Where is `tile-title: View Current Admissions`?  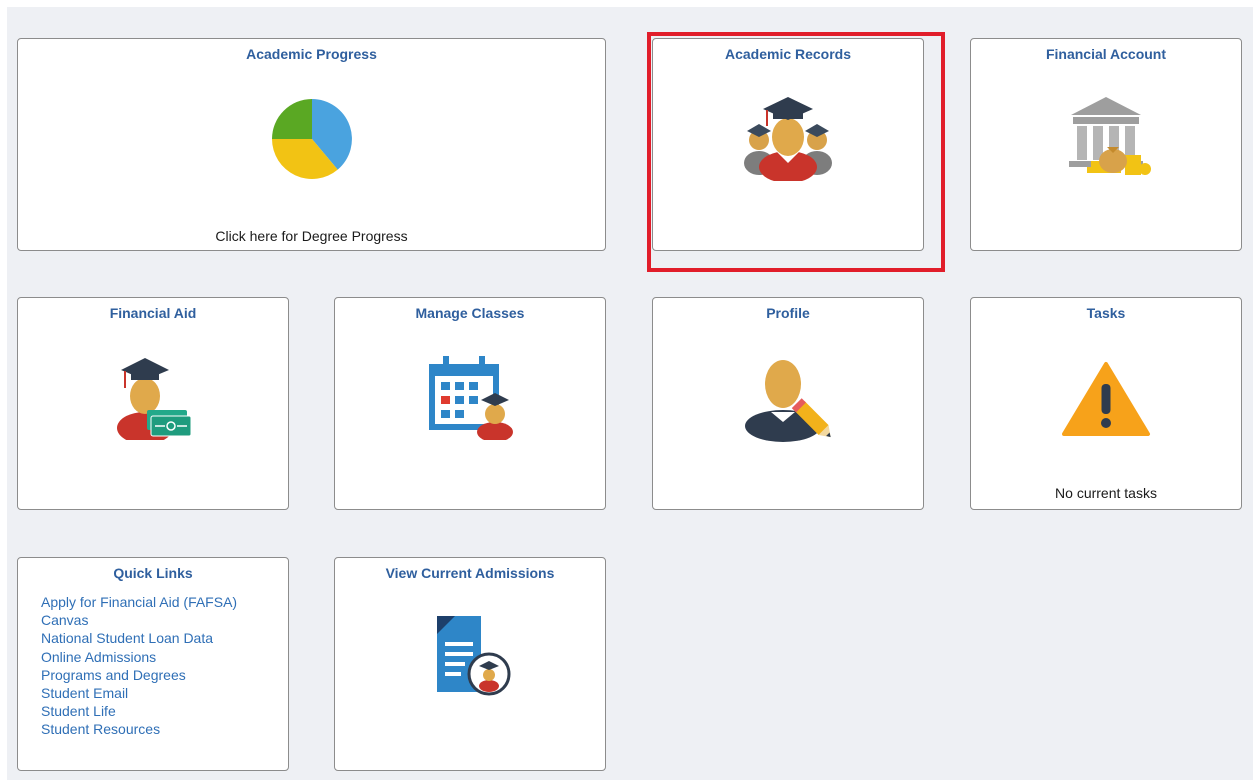 tile-title: View Current Admissions is located at coordinates (470, 573).